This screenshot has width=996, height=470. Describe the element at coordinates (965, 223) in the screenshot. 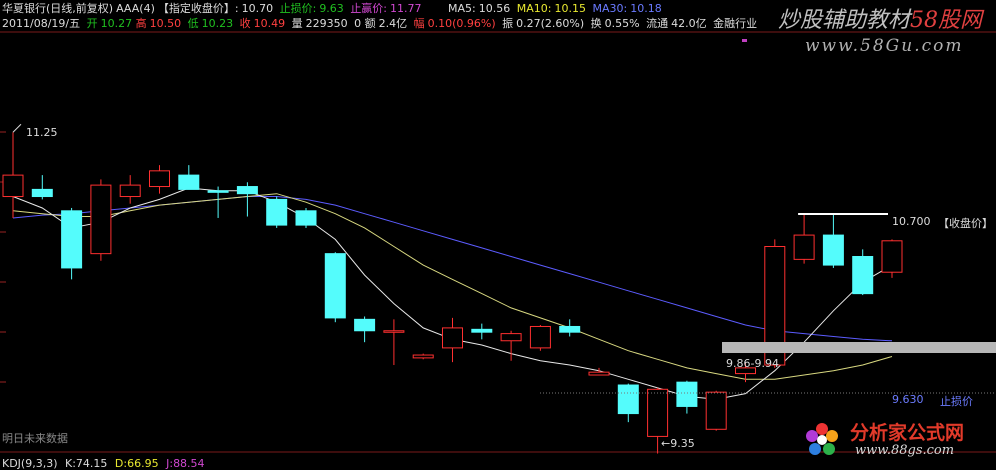

I see `close-line-label: 【收盘价】` at that location.